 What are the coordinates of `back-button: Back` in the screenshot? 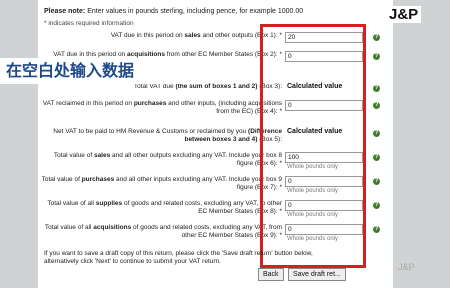 It's located at (271, 274).